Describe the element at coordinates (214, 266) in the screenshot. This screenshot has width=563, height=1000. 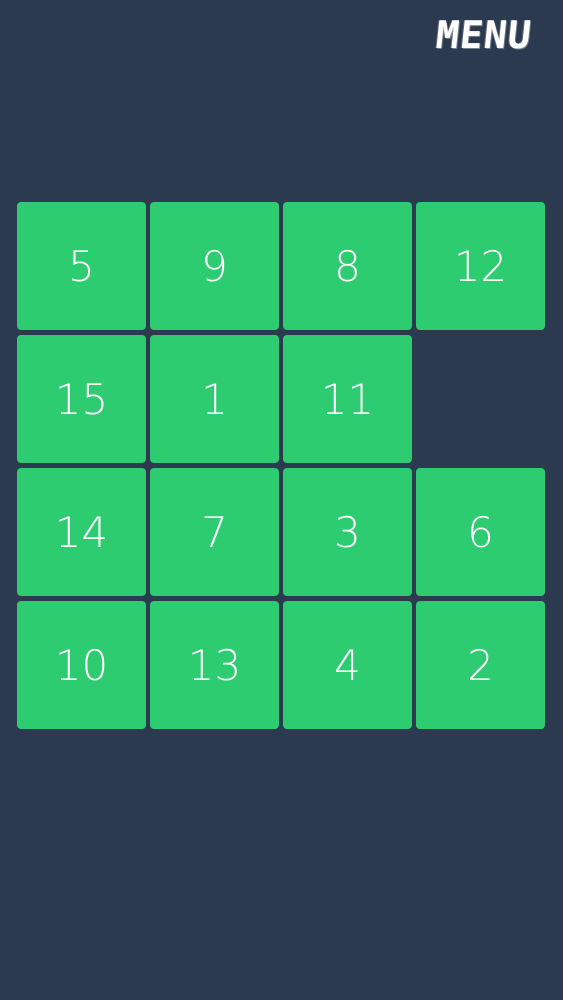
I see `puzzle-tile: 9` at that location.